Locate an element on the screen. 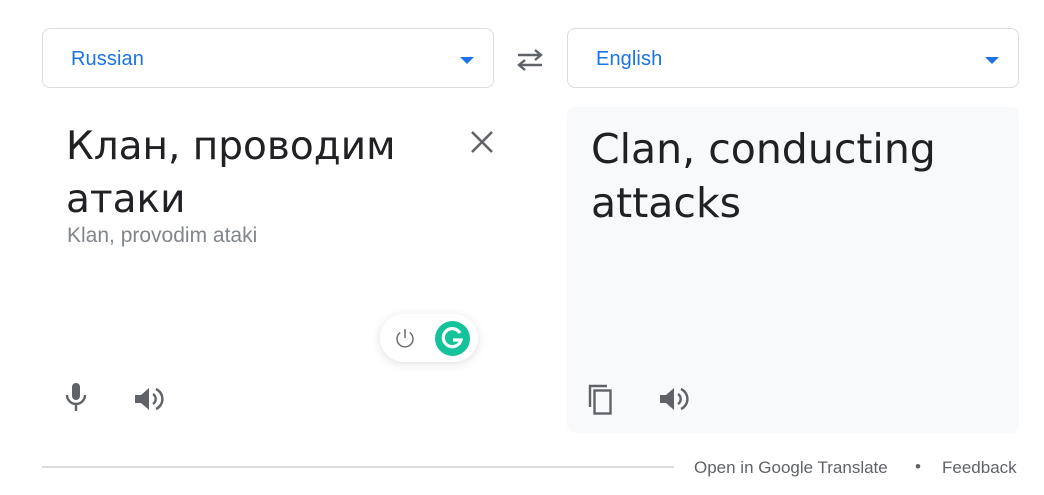 The image size is (1044, 495). grammarly-power-button is located at coordinates (405, 338).